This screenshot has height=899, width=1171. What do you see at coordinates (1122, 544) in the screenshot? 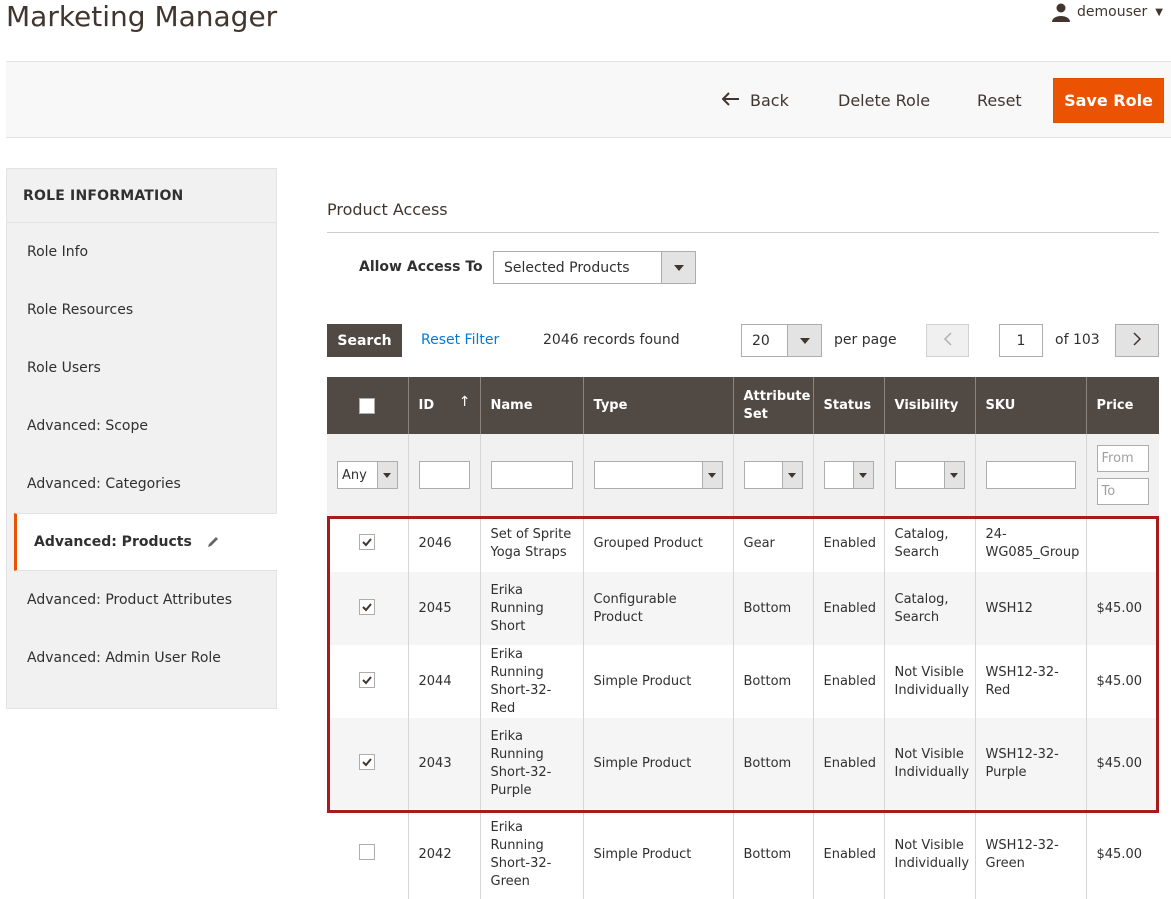
I see `price-cell` at bounding box center [1122, 544].